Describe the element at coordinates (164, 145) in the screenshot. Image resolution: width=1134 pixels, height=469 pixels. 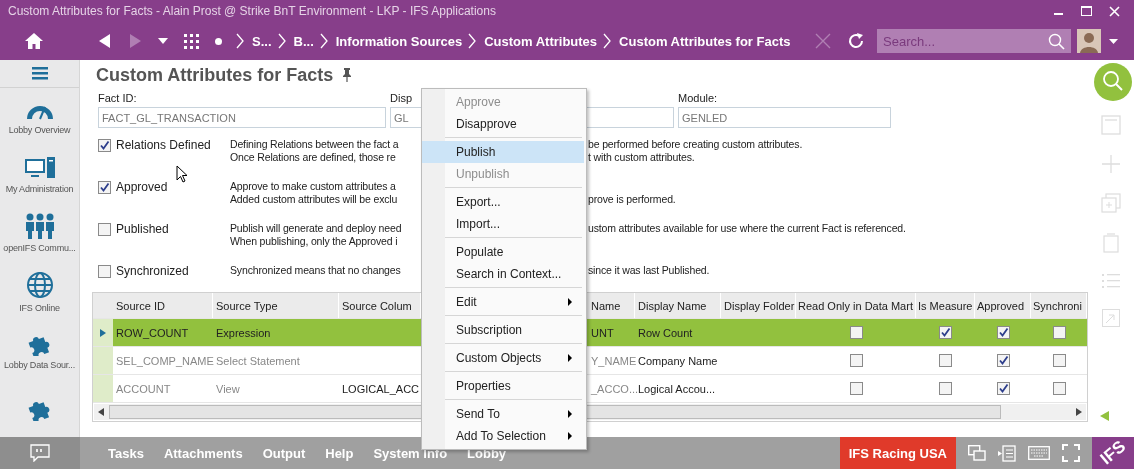
I see `checkbox-label: Relations Defined` at that location.